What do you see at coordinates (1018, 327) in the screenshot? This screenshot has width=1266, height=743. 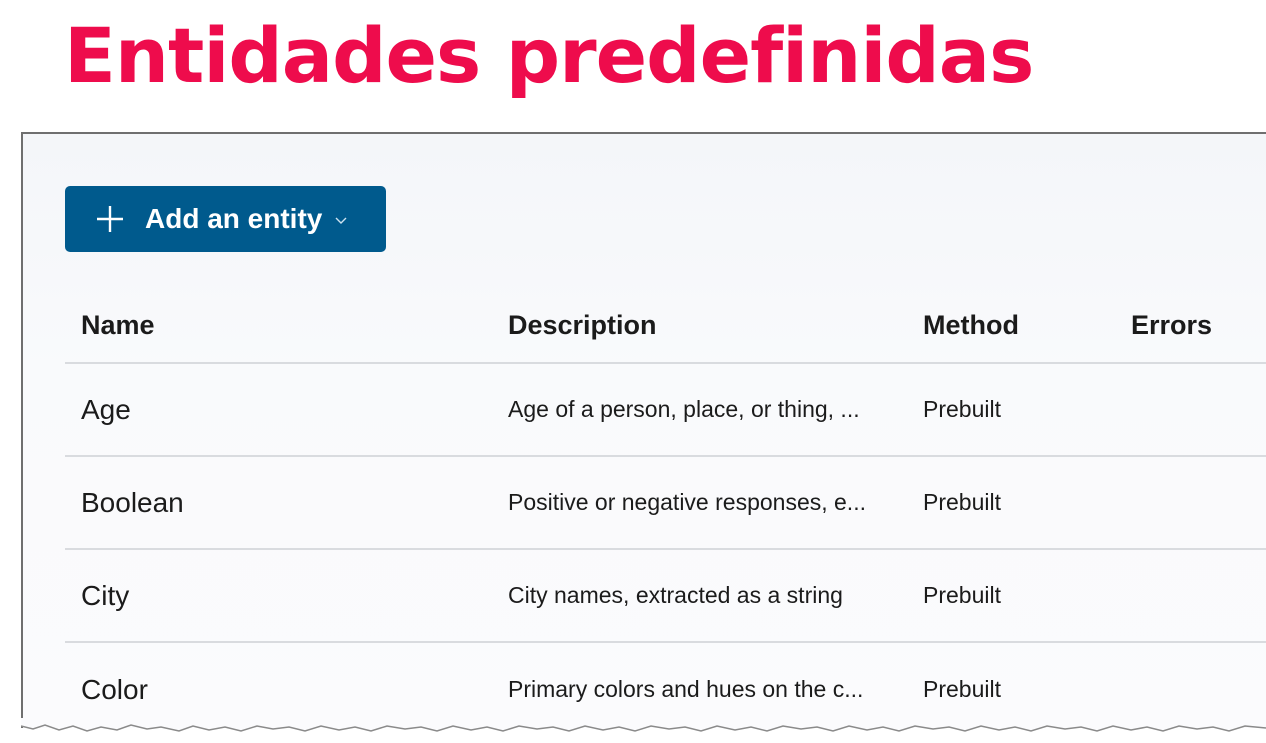 I see `column-header-method: Method` at bounding box center [1018, 327].